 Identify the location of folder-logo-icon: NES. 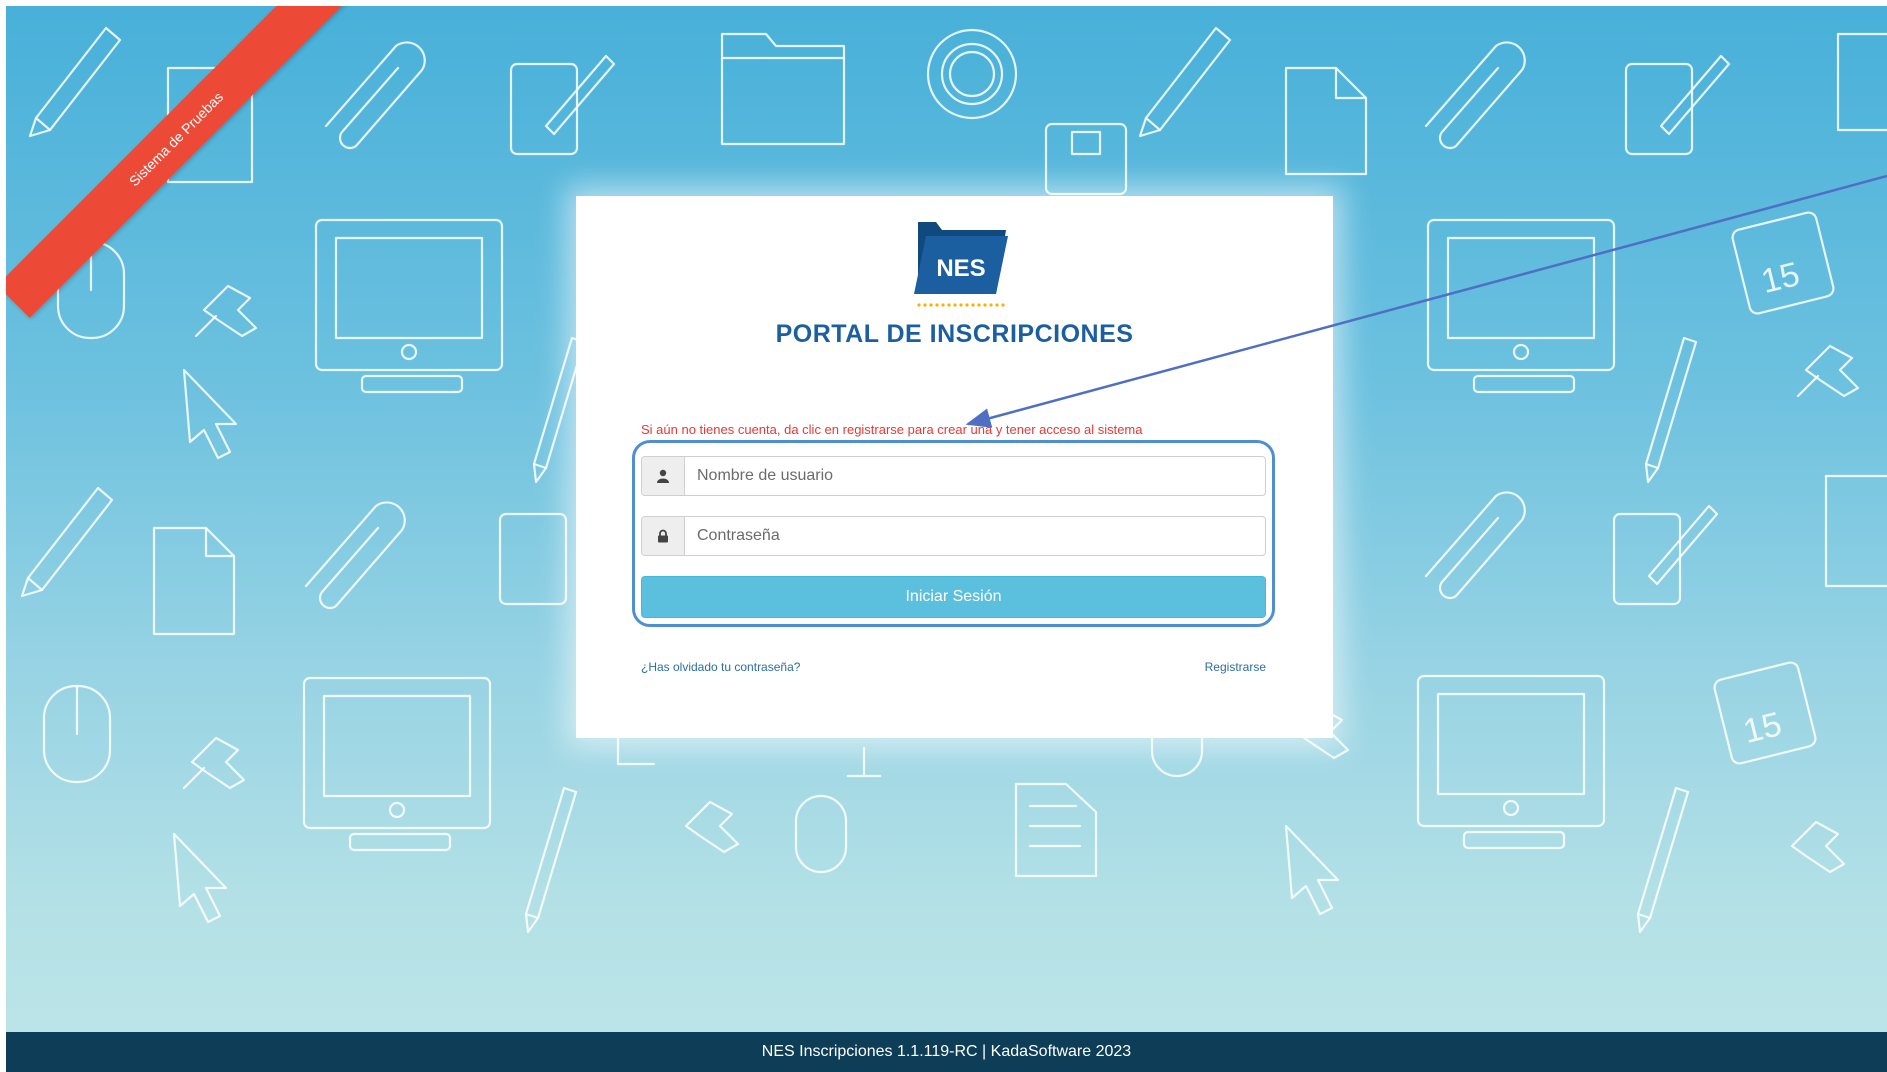
(961, 258).